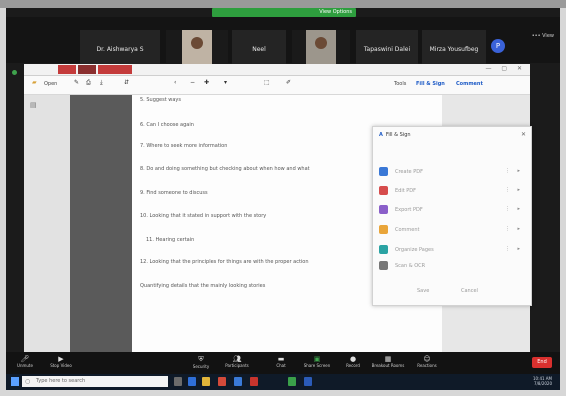 This screenshot has height=396, width=566. I want to click on panel-tool-item: Organize Pages ⋮ ▸, so click(452, 251).